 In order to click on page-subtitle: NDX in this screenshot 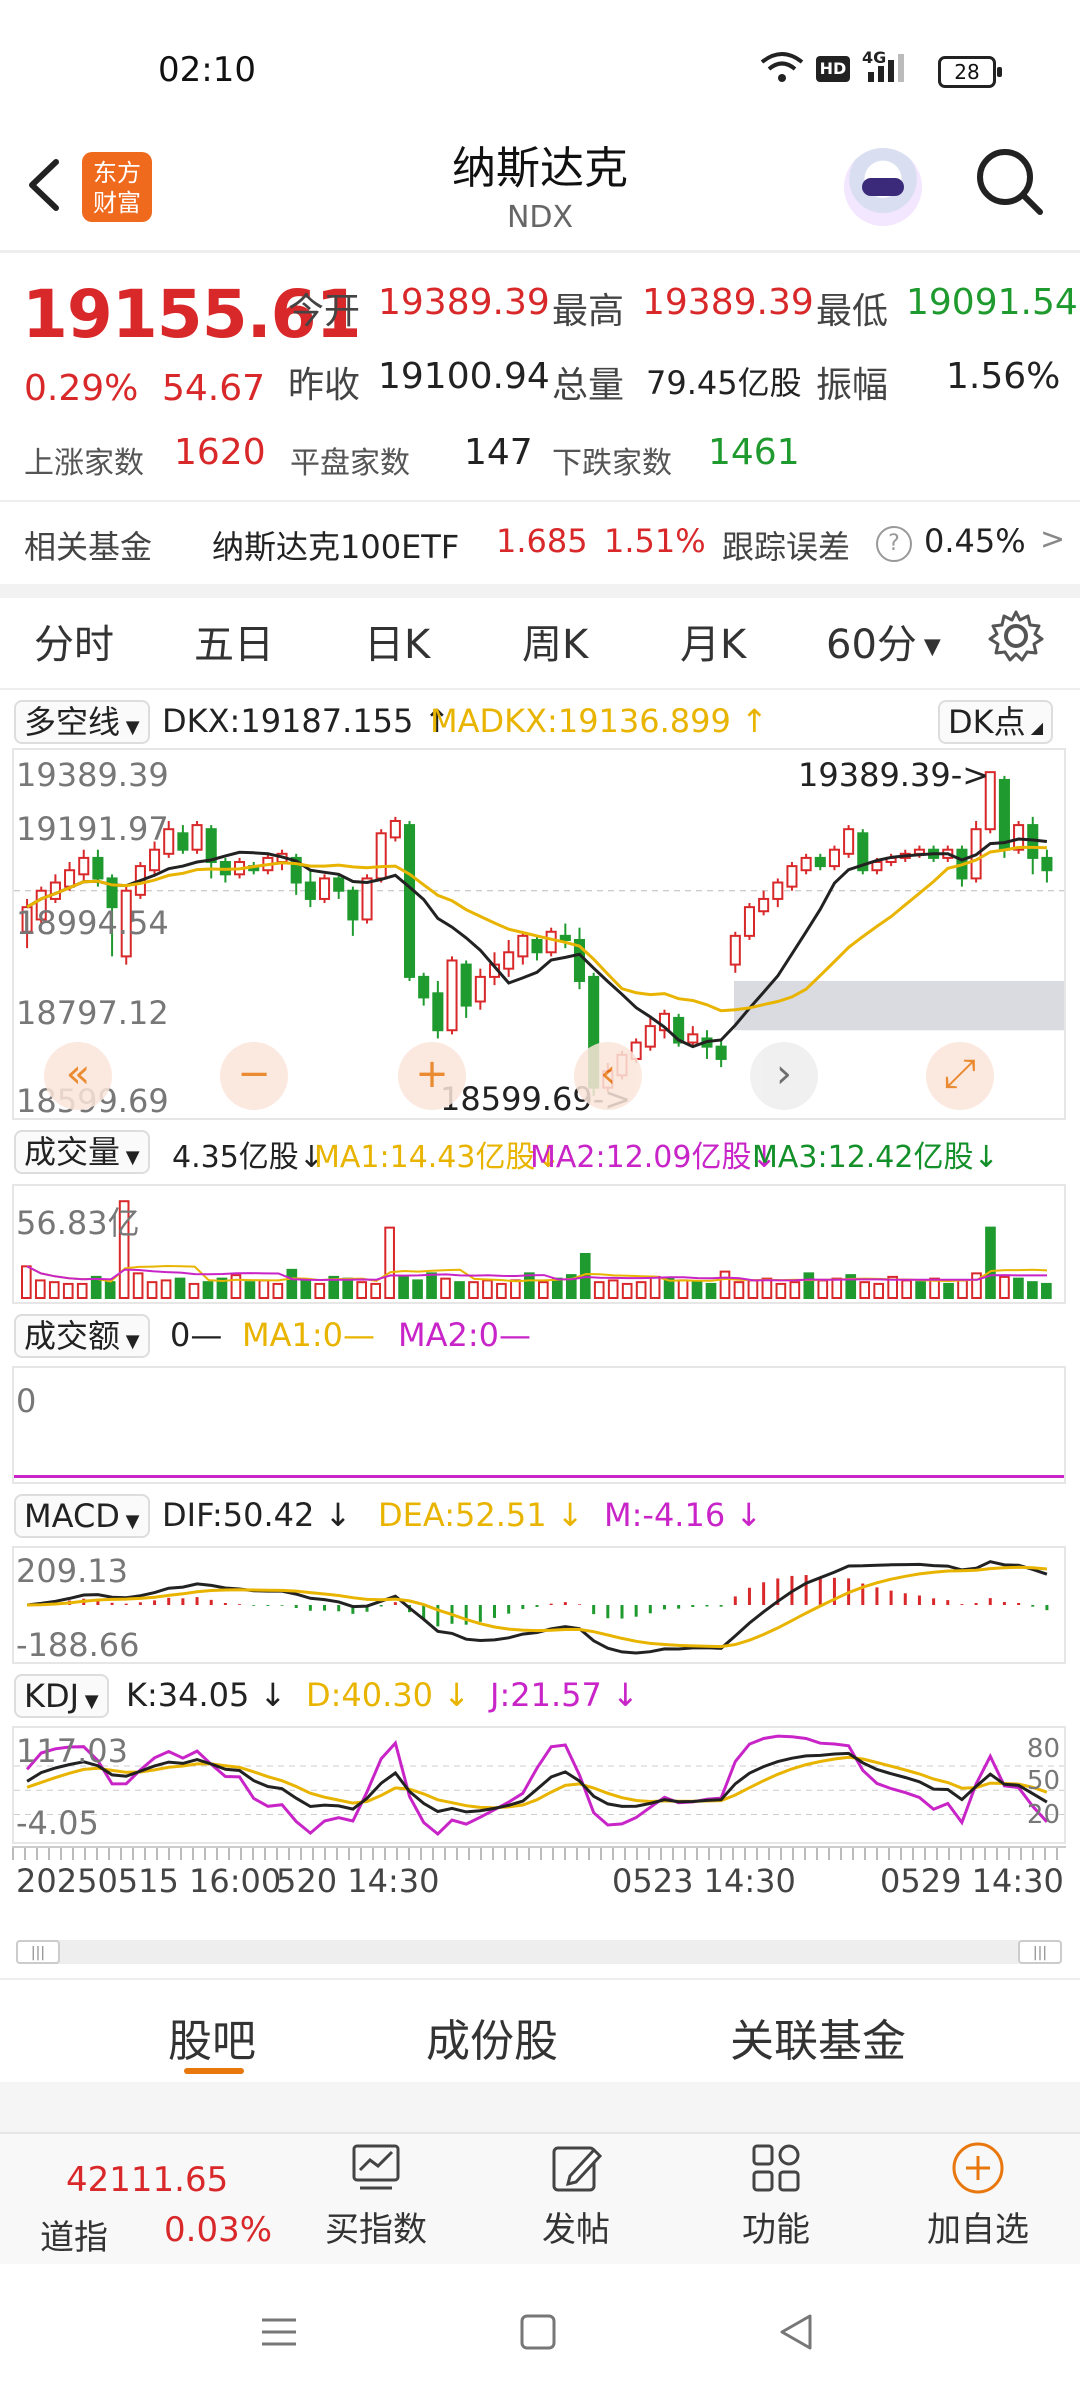, I will do `click(540, 217)`.